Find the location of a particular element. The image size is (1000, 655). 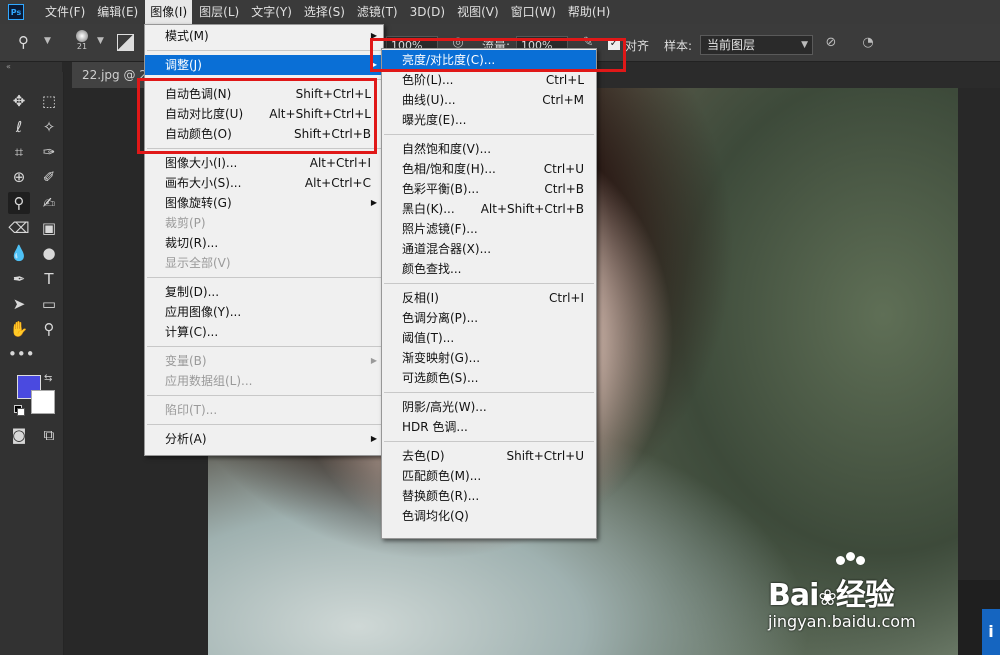

move-tool-icon: ✥ is located at coordinates (19, 101).